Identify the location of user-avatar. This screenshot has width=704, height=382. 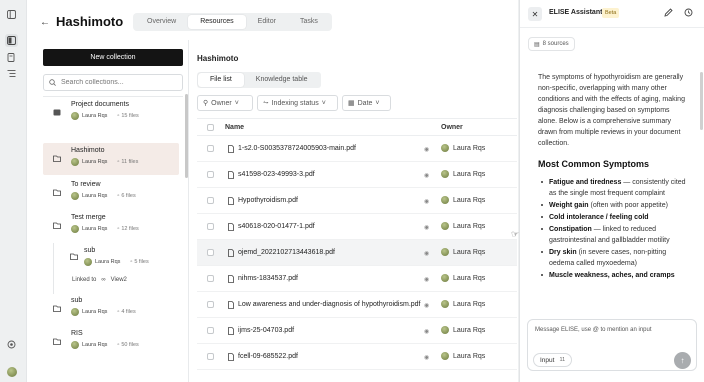
(11, 371).